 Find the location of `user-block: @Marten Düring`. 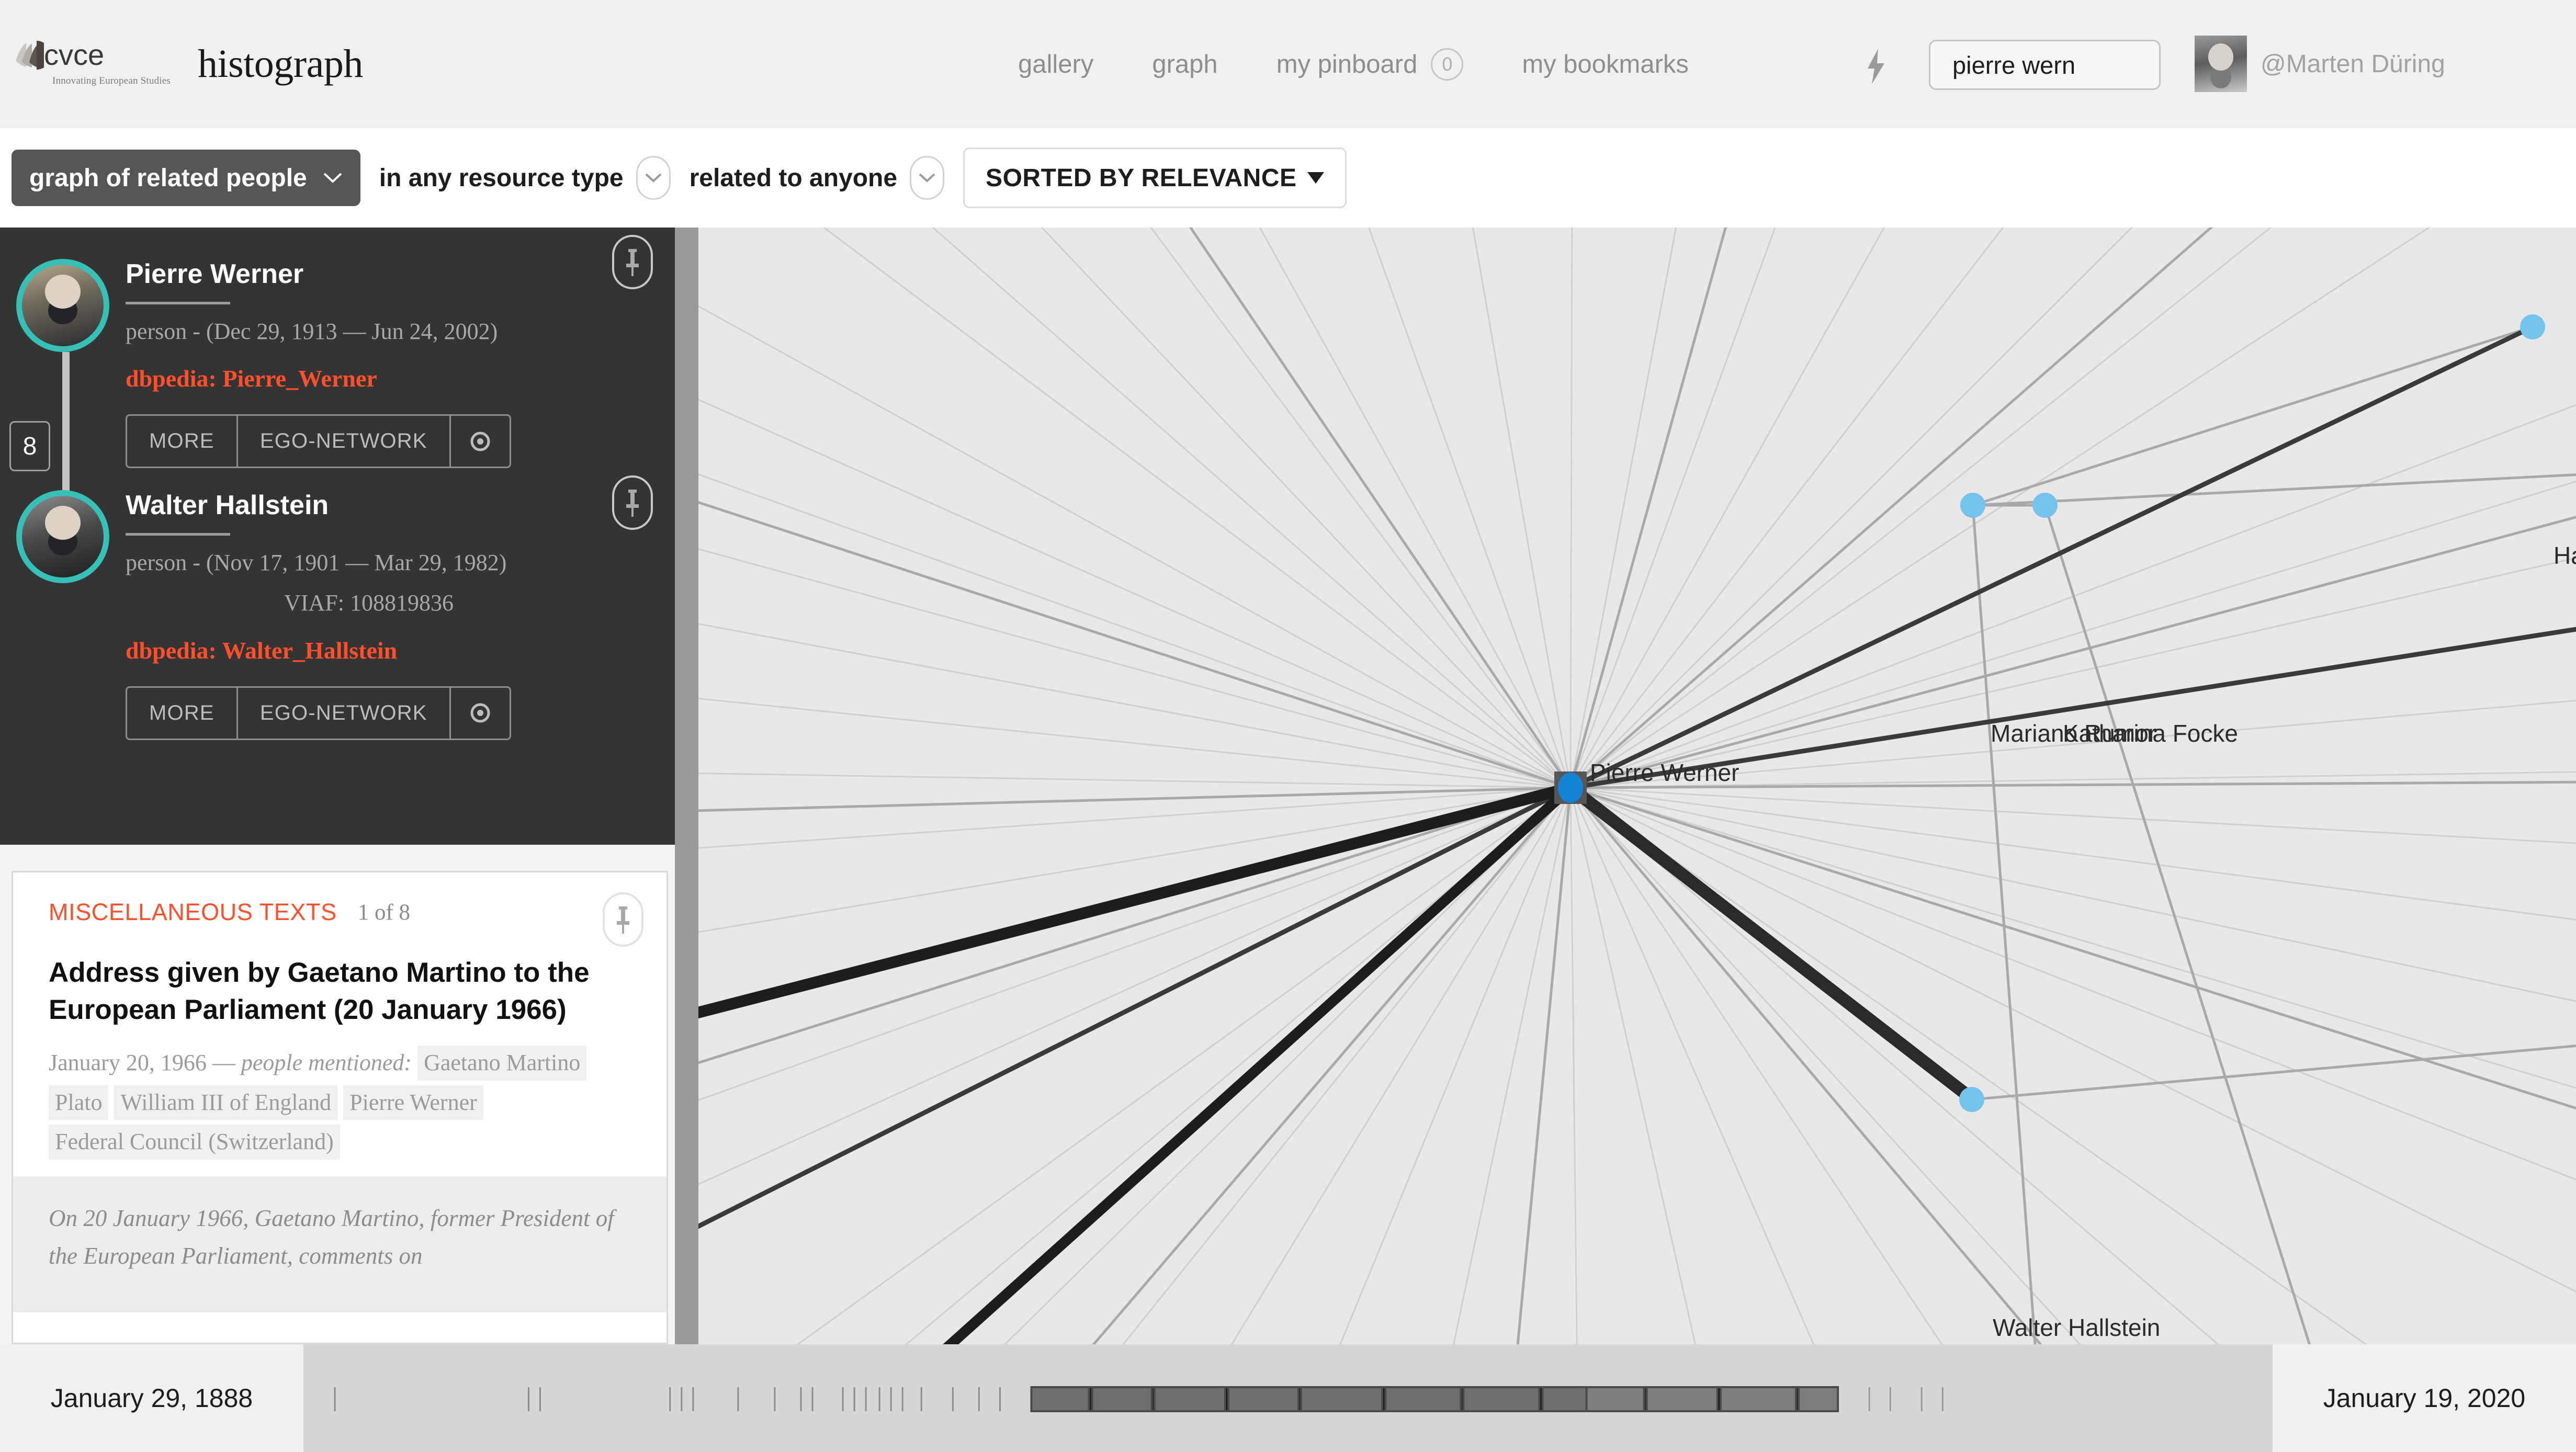

user-block: @Marten Düring is located at coordinates (2320, 64).